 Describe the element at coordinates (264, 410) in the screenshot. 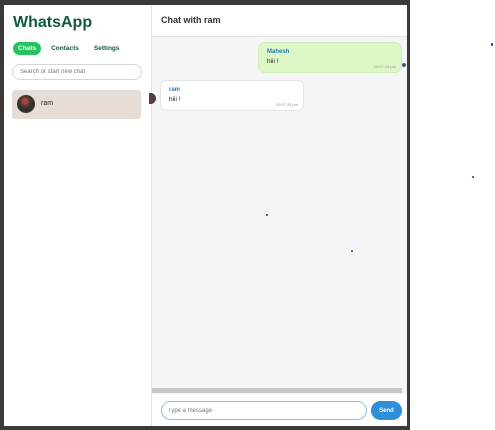

I see `message-input` at that location.